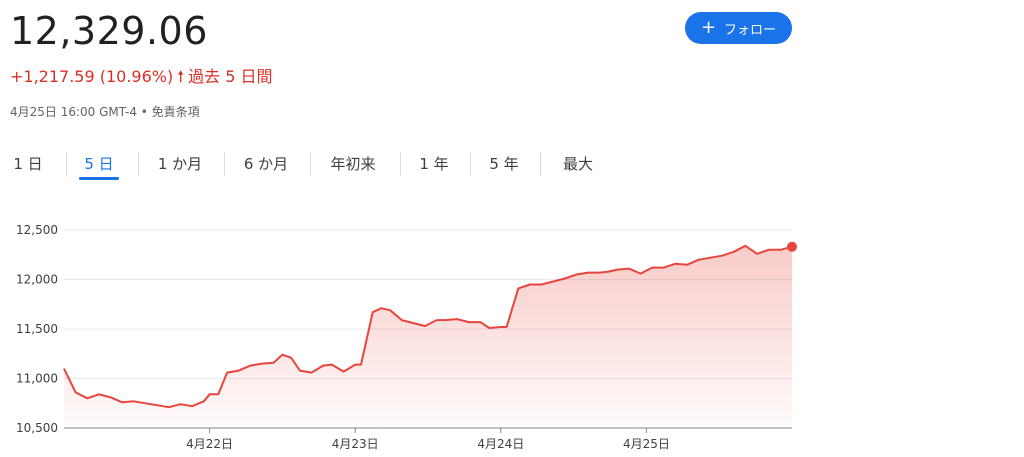 The height and width of the screenshot is (457, 1024). I want to click on x-tick-label: 4月22日, so click(209, 444).